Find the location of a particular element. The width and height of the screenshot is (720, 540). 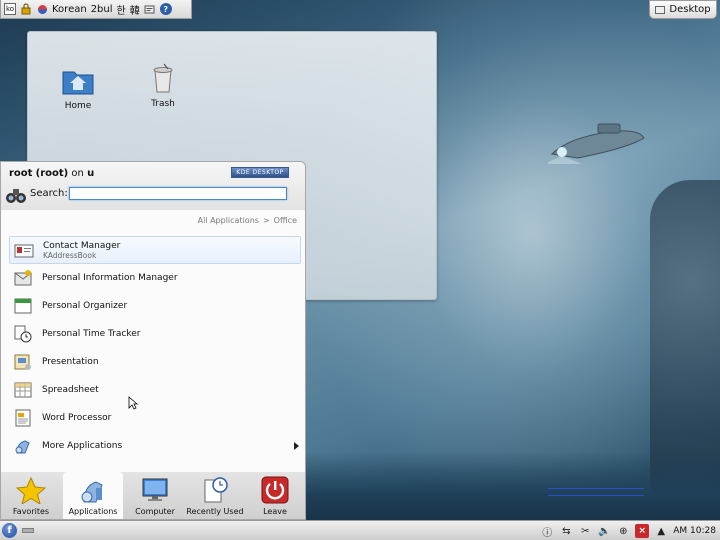

desktop-icon-label: Home is located at coordinates (78, 106).